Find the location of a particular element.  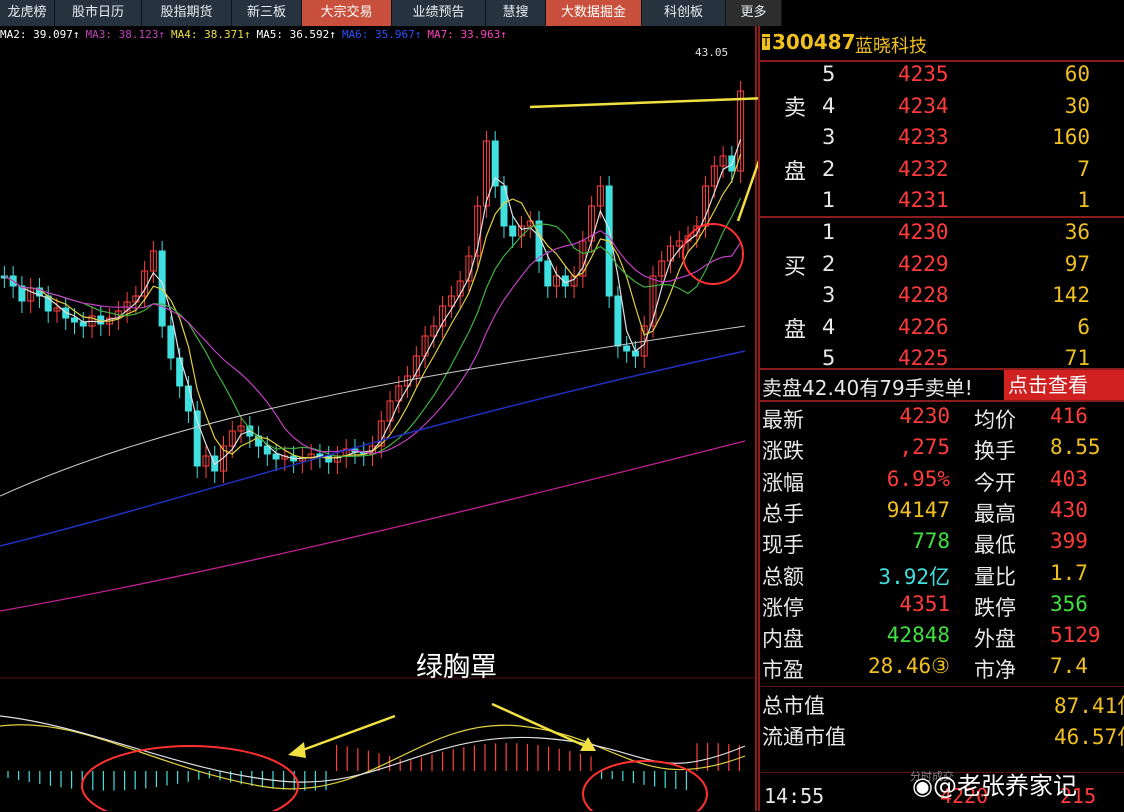

quote-label: 换手 is located at coordinates (995, 451).